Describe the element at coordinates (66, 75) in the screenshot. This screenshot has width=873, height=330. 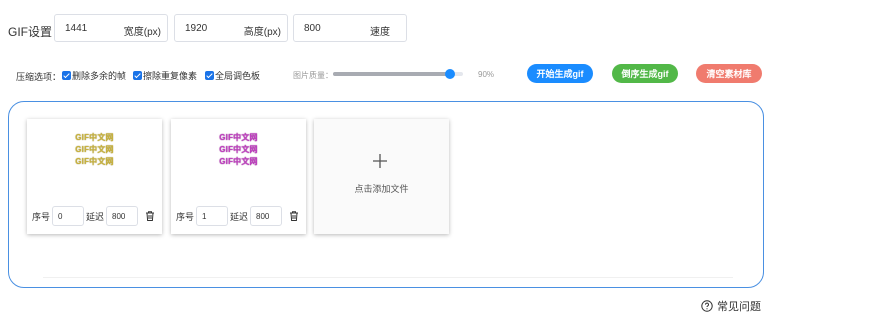
I see `remove-extra-frames-checkbox` at that location.